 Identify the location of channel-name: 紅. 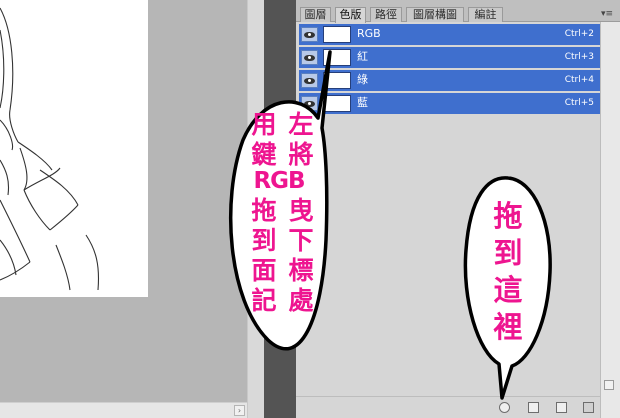
(362, 56).